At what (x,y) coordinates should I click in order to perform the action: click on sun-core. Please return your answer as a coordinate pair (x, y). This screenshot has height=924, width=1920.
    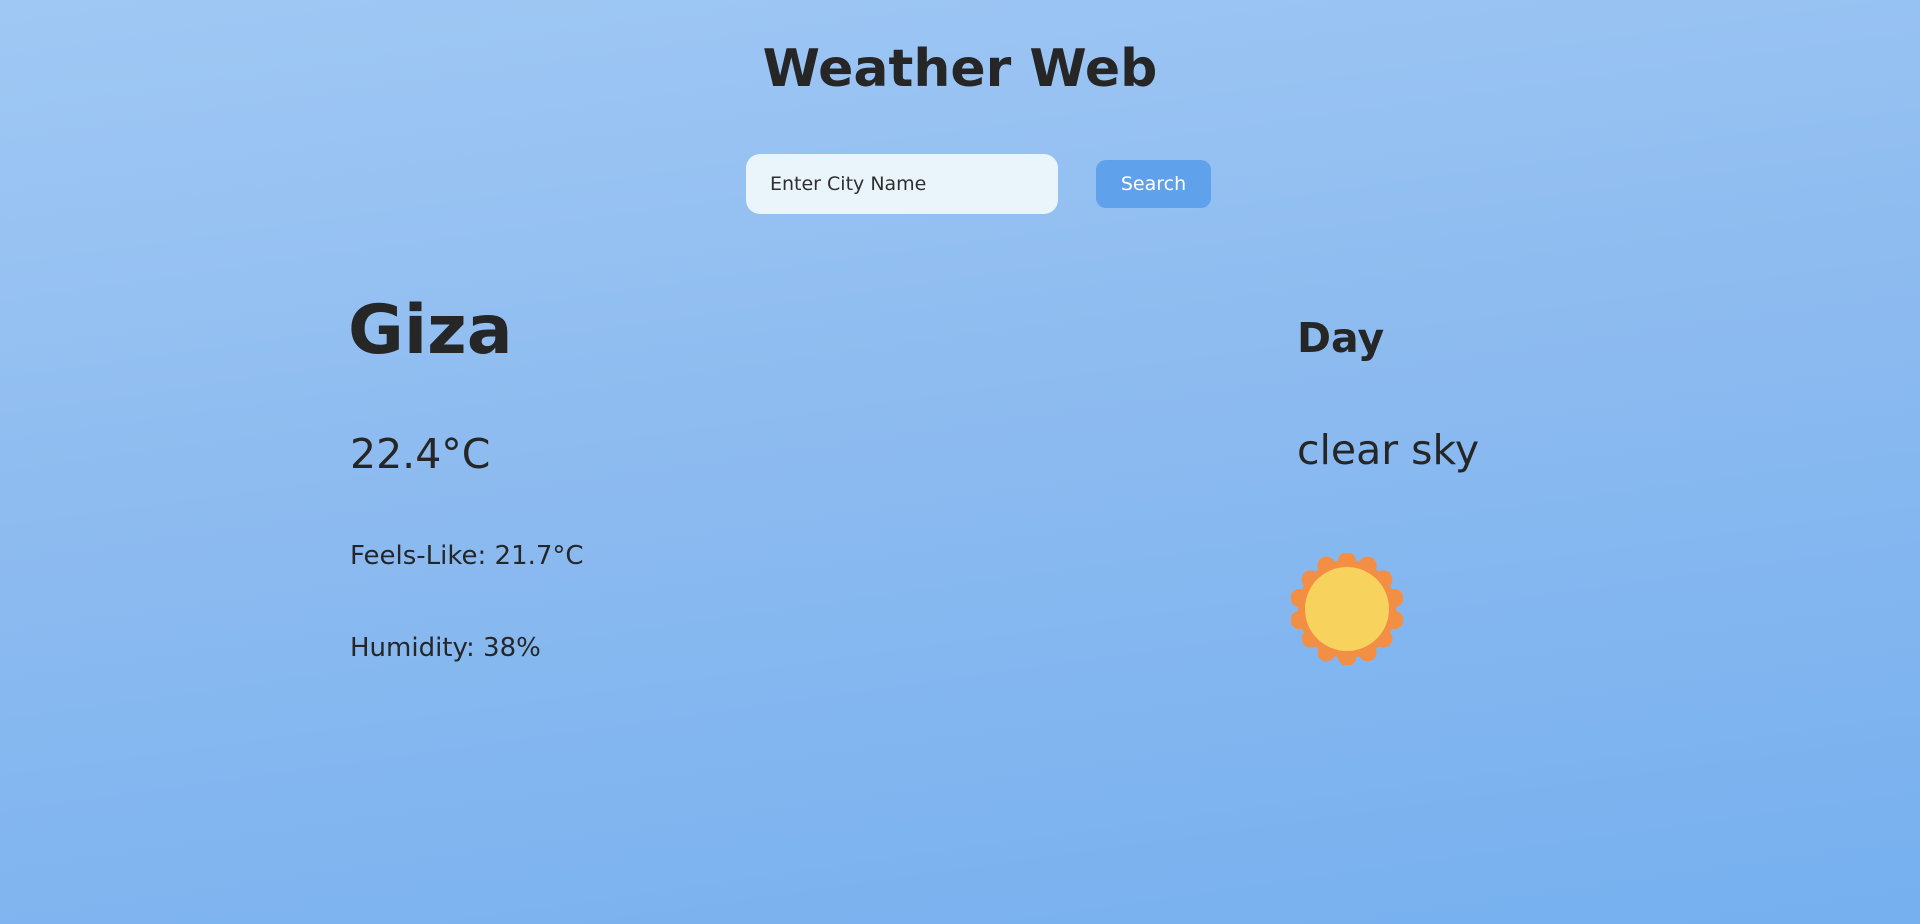
    Looking at the image, I should click on (1347, 609).